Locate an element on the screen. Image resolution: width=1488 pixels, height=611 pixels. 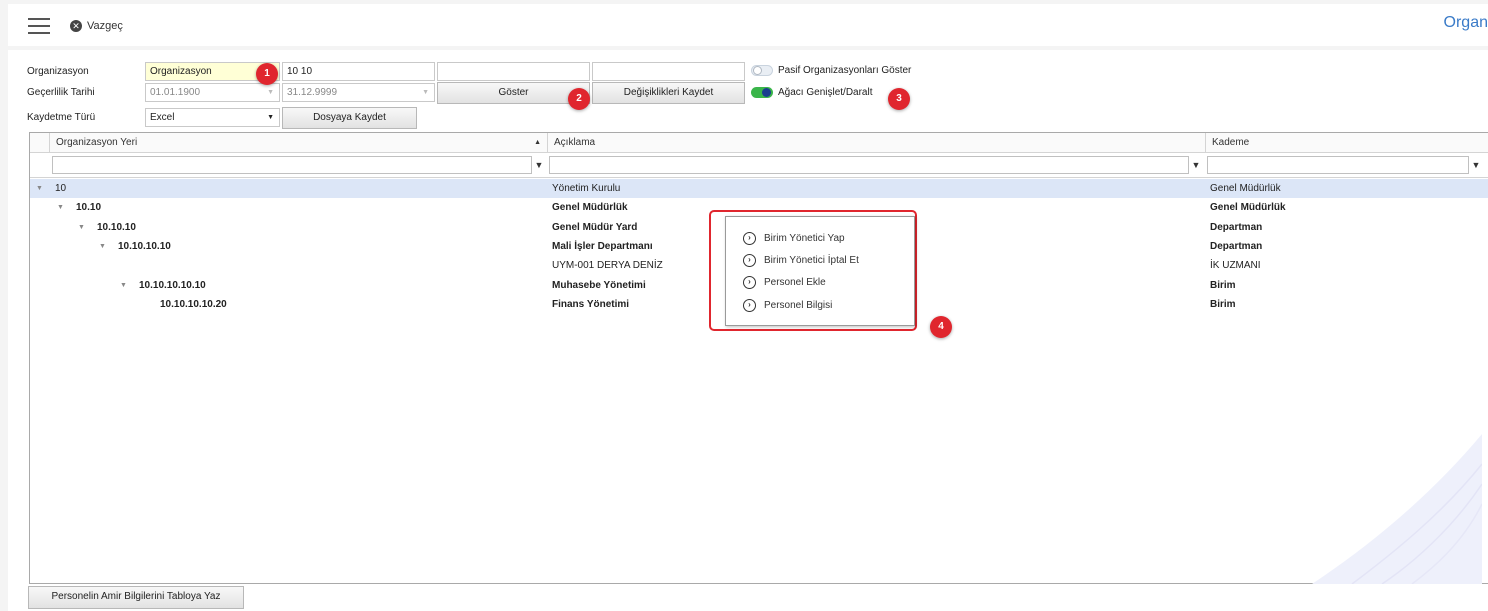
tree-expand-label: Ağacı Genişlet/Daralt is located at coordinates (825, 92).